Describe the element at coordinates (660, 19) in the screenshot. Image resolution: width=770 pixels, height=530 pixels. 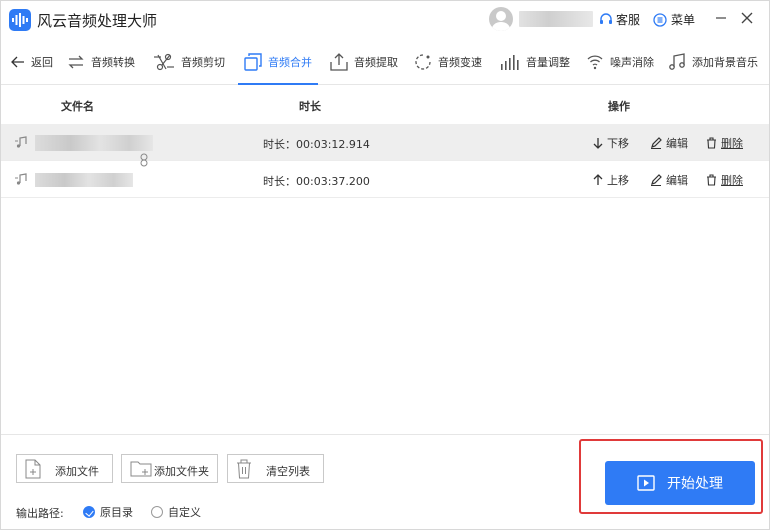
I see `menu-icon` at that location.